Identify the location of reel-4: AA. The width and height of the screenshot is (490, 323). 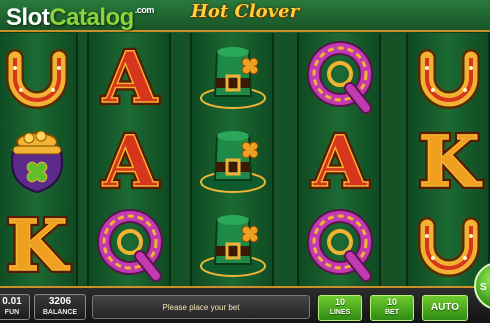
(339, 159).